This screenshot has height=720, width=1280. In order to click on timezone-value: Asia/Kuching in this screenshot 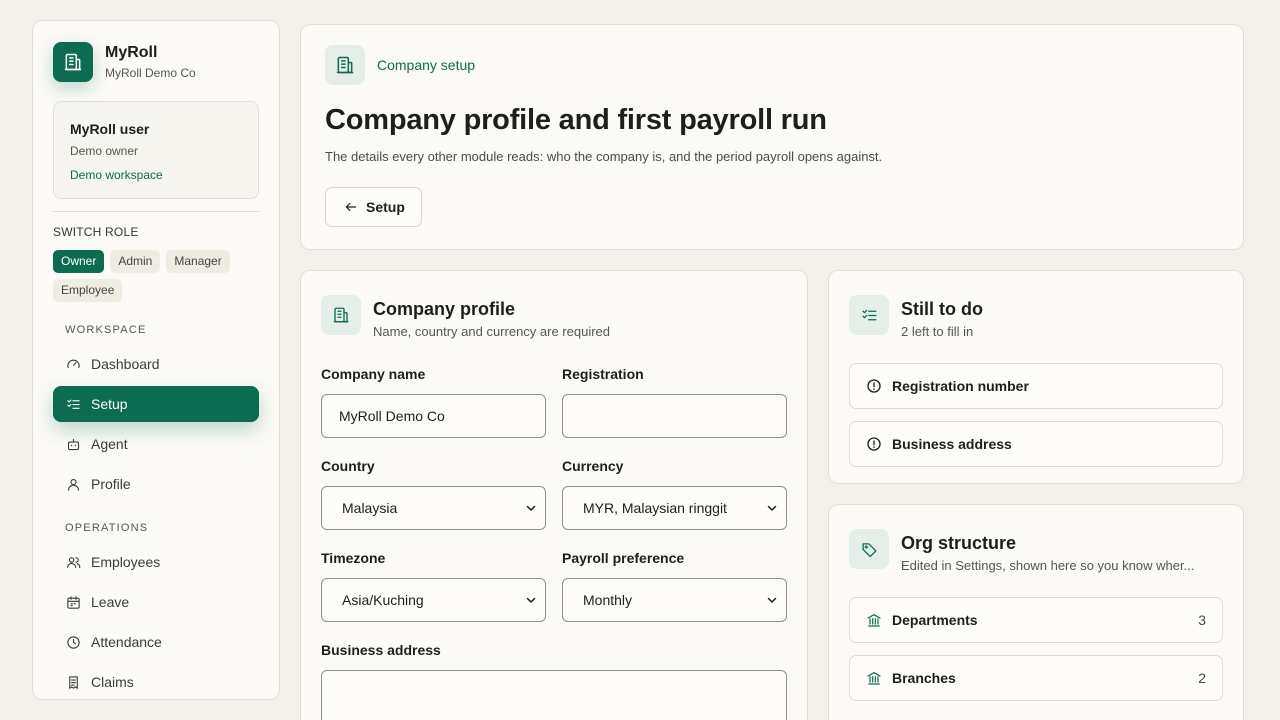, I will do `click(383, 600)`.